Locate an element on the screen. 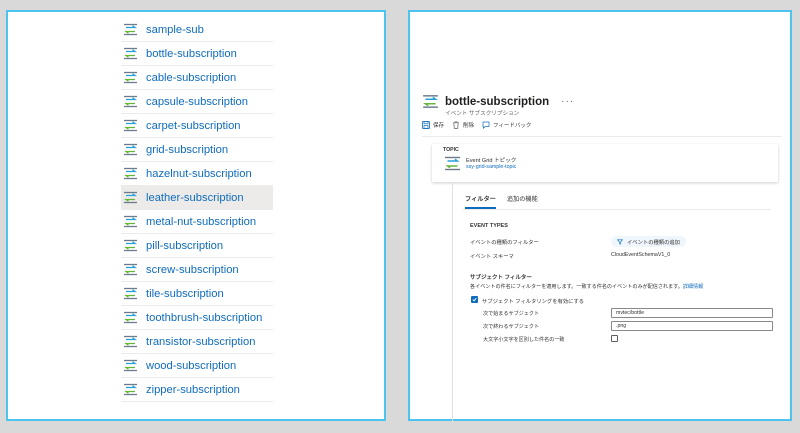  subscription-name-link: capsule-subscription is located at coordinates (197, 102).